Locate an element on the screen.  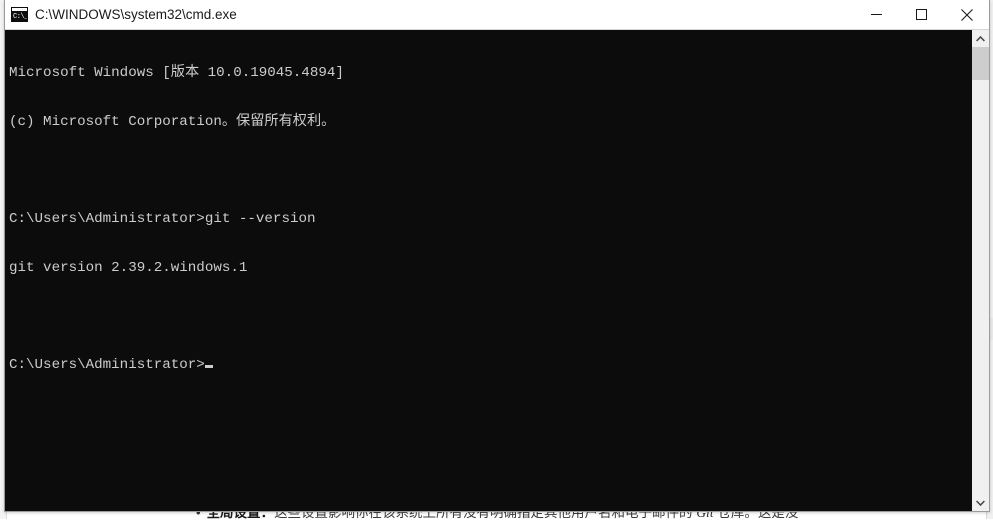
maximize-button is located at coordinates (921, 14).